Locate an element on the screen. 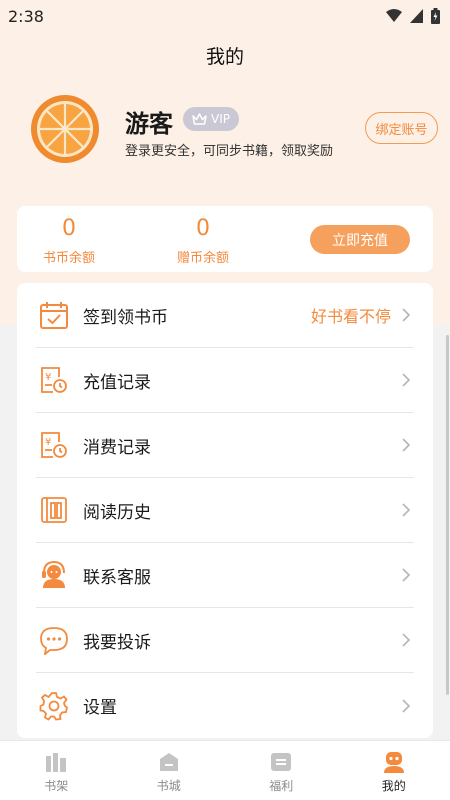 The image size is (450, 800). tab-mine: 我的 is located at coordinates (394, 770).